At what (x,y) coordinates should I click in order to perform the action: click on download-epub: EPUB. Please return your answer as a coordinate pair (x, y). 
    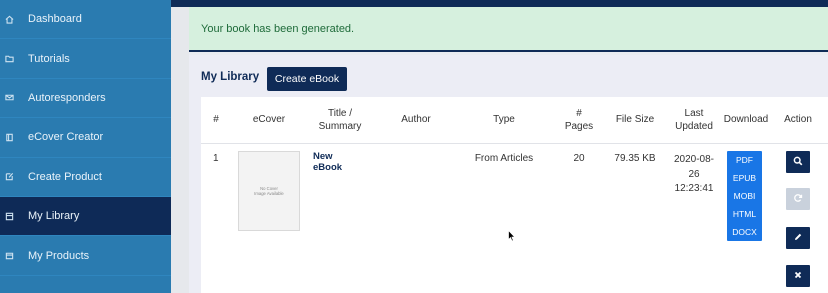
    Looking at the image, I should click on (744, 178).